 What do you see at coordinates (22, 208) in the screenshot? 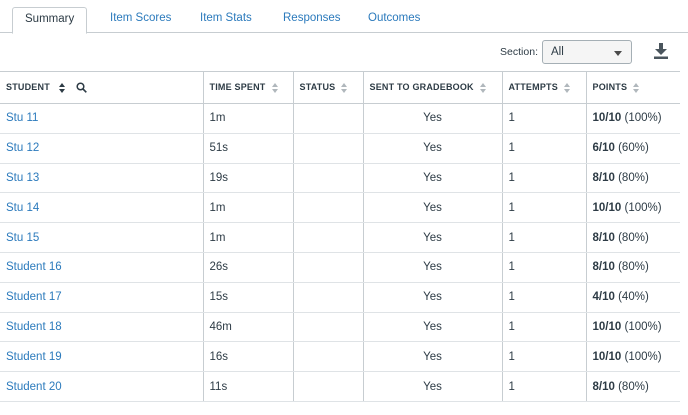
I see `student-link: Stu 14` at bounding box center [22, 208].